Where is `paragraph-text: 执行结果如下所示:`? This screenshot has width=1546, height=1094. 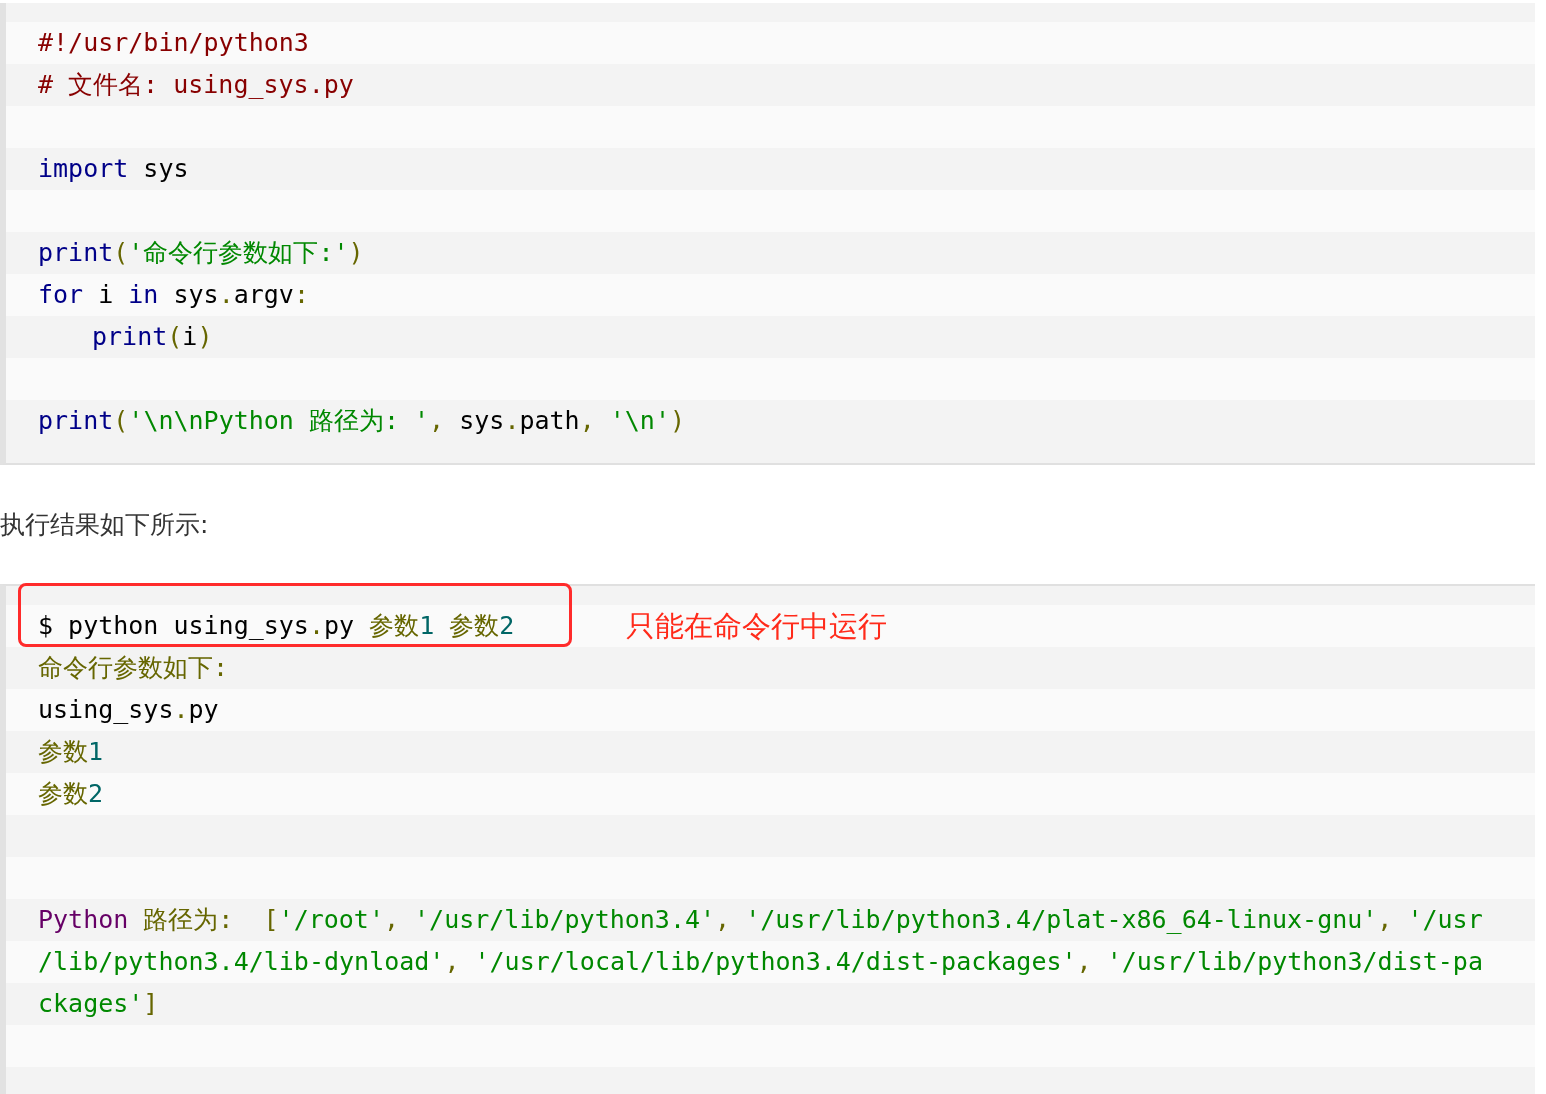 paragraph-text: 执行结果如下所示: is located at coordinates (104, 525).